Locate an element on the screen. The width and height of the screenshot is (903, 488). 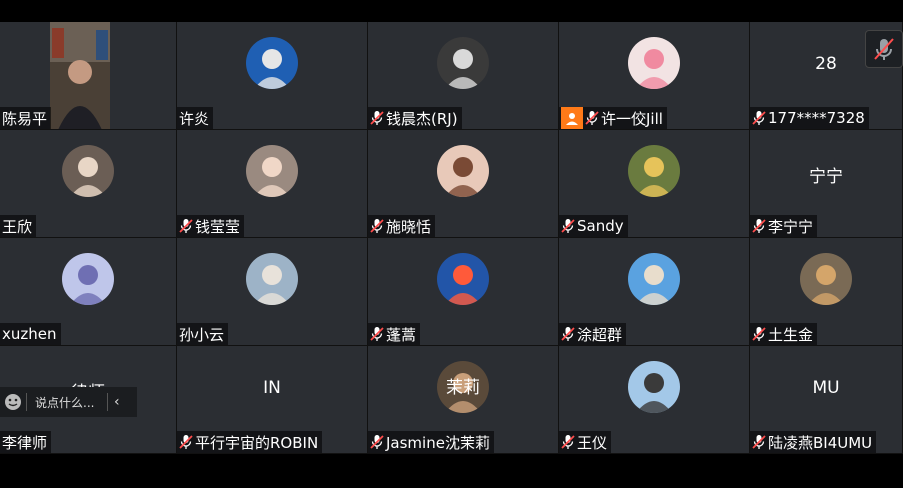
participant-tile: 蓬蒿 is located at coordinates (463, 292).